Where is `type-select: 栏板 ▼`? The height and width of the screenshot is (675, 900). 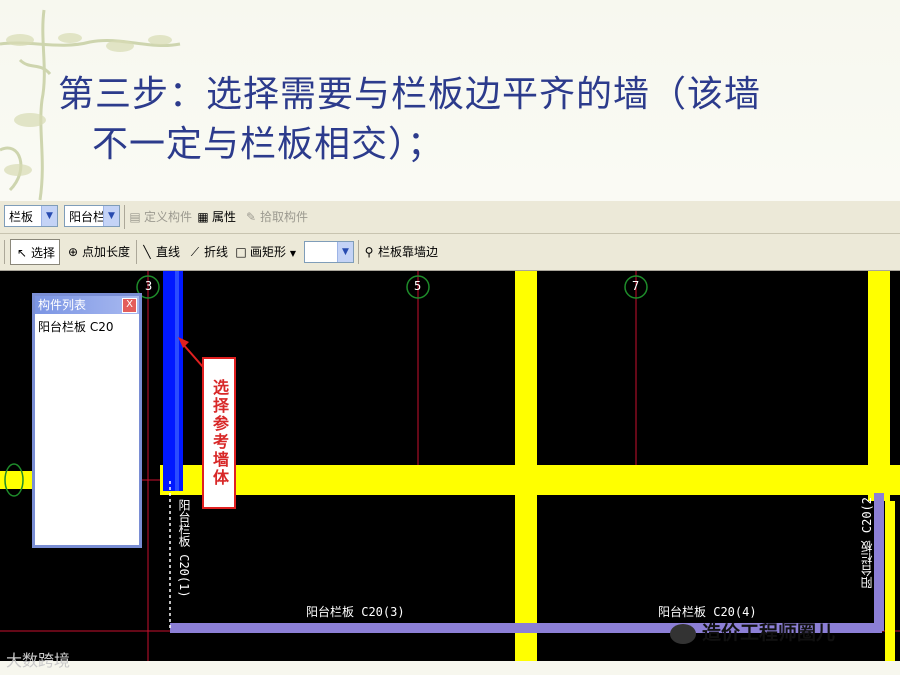
type-select: 栏板 ▼ is located at coordinates (31, 216).